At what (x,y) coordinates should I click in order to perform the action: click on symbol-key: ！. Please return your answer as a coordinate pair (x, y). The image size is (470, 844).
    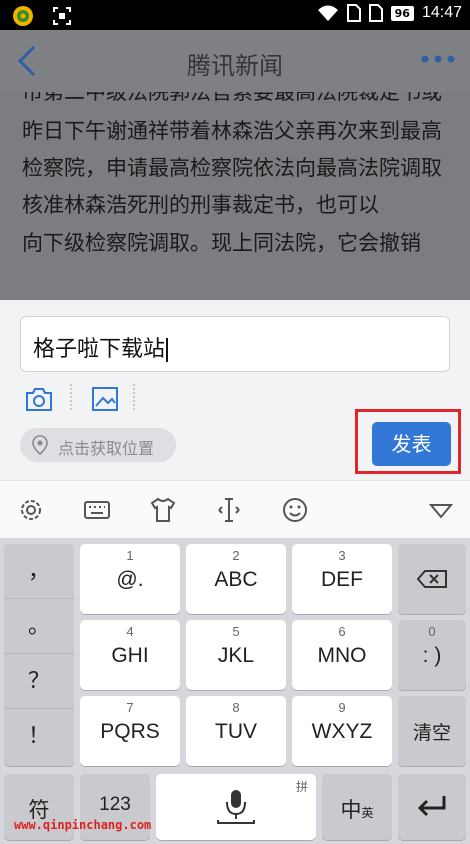
    Looking at the image, I should click on (39, 736).